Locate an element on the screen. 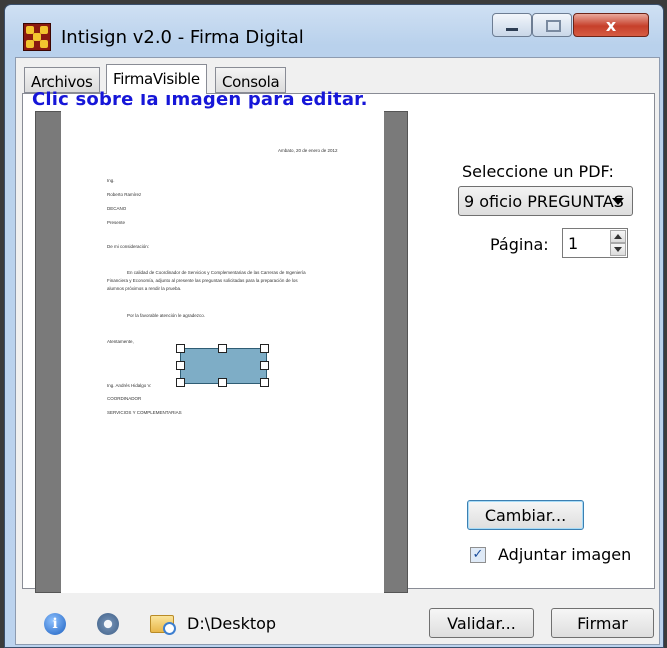  page-label: Página: is located at coordinates (519, 244).